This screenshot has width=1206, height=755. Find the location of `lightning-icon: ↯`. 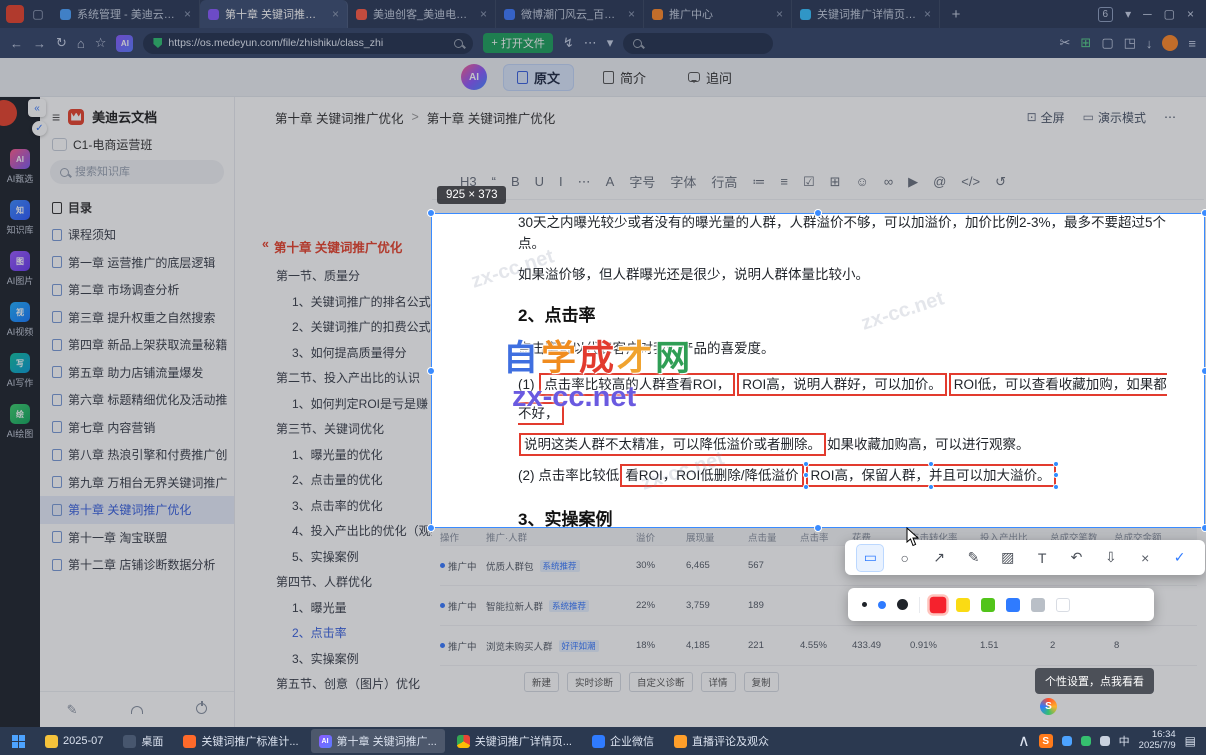

lightning-icon: ↯ is located at coordinates (568, 43).